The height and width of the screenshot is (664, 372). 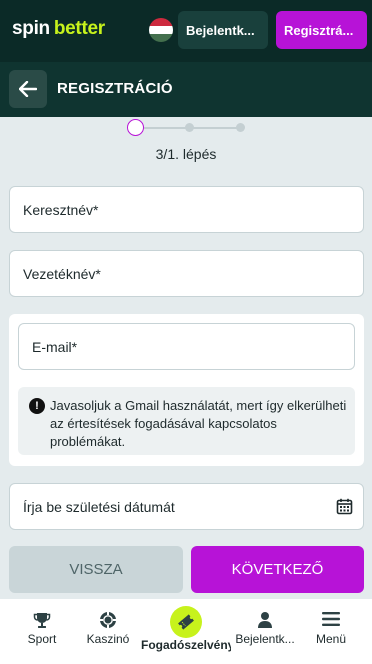 I want to click on next-button: KÖVETKEZŐ, so click(x=277, y=569).